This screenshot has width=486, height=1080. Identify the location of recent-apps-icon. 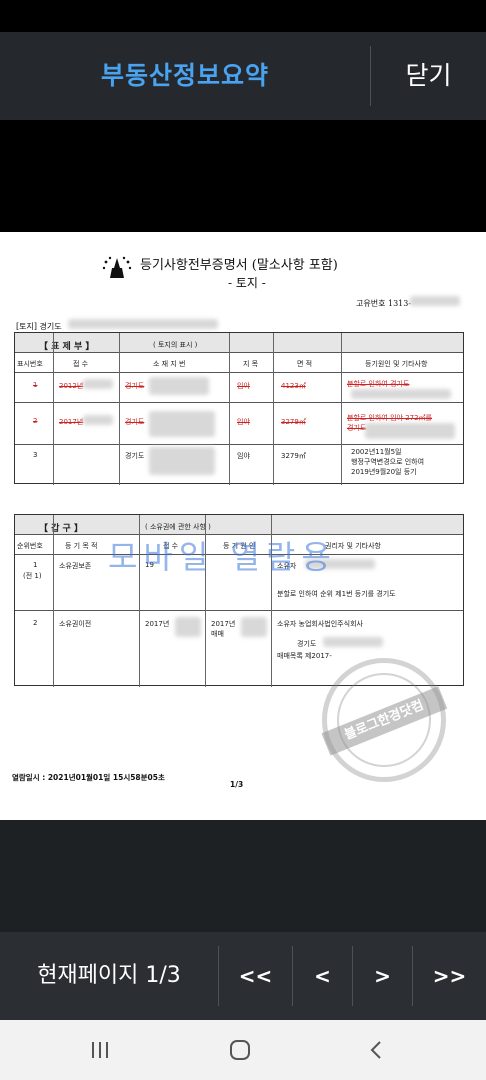
(100, 1050).